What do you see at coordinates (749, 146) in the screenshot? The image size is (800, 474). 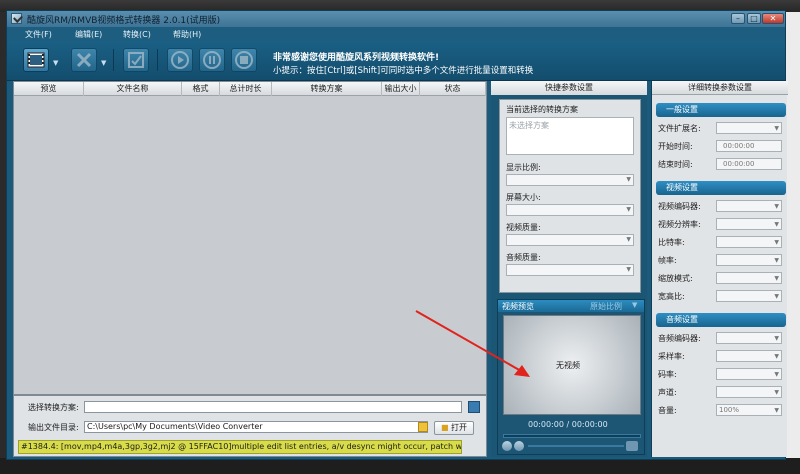 I see `start-time-input: 00:00:00` at bounding box center [749, 146].